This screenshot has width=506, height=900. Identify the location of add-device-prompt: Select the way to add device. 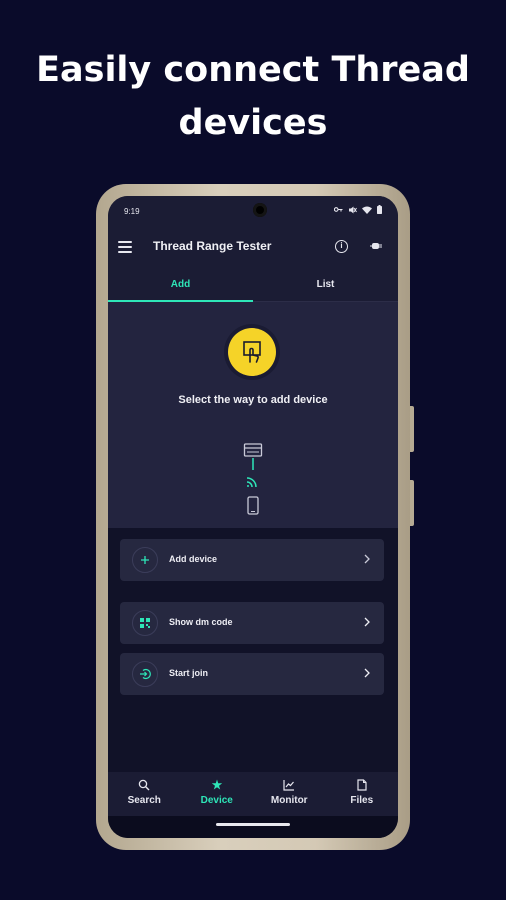
(253, 400).